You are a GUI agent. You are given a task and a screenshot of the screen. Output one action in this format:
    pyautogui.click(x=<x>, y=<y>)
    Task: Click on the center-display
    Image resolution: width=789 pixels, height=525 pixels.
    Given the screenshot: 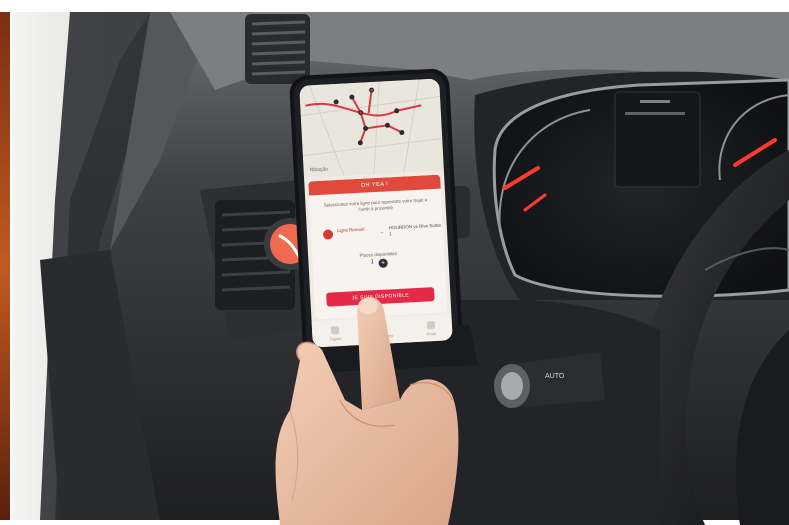 What is the action you would take?
    pyautogui.click(x=657, y=139)
    